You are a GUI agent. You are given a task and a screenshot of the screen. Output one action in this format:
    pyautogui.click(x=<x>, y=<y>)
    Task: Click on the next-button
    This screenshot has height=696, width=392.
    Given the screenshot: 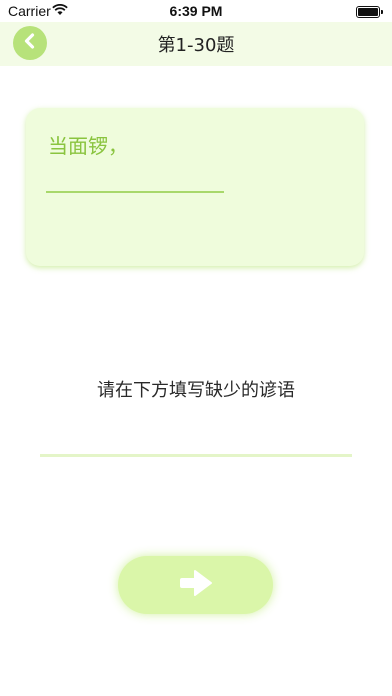 What is the action you would take?
    pyautogui.click(x=195, y=585)
    